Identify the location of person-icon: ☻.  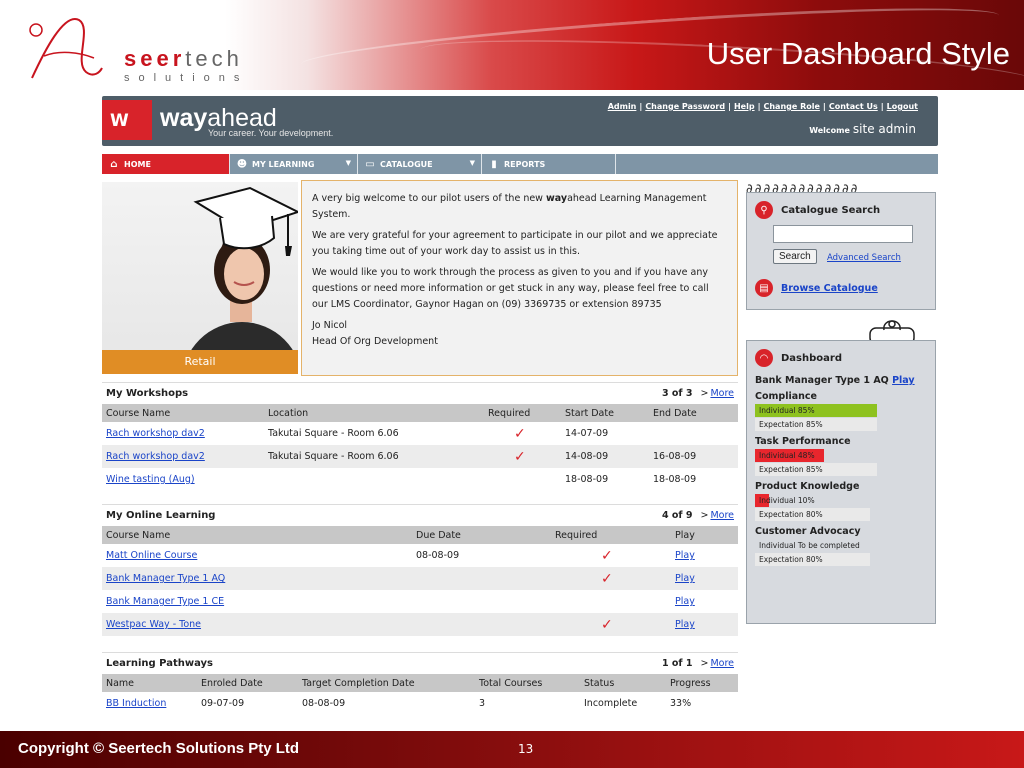
(242, 164).